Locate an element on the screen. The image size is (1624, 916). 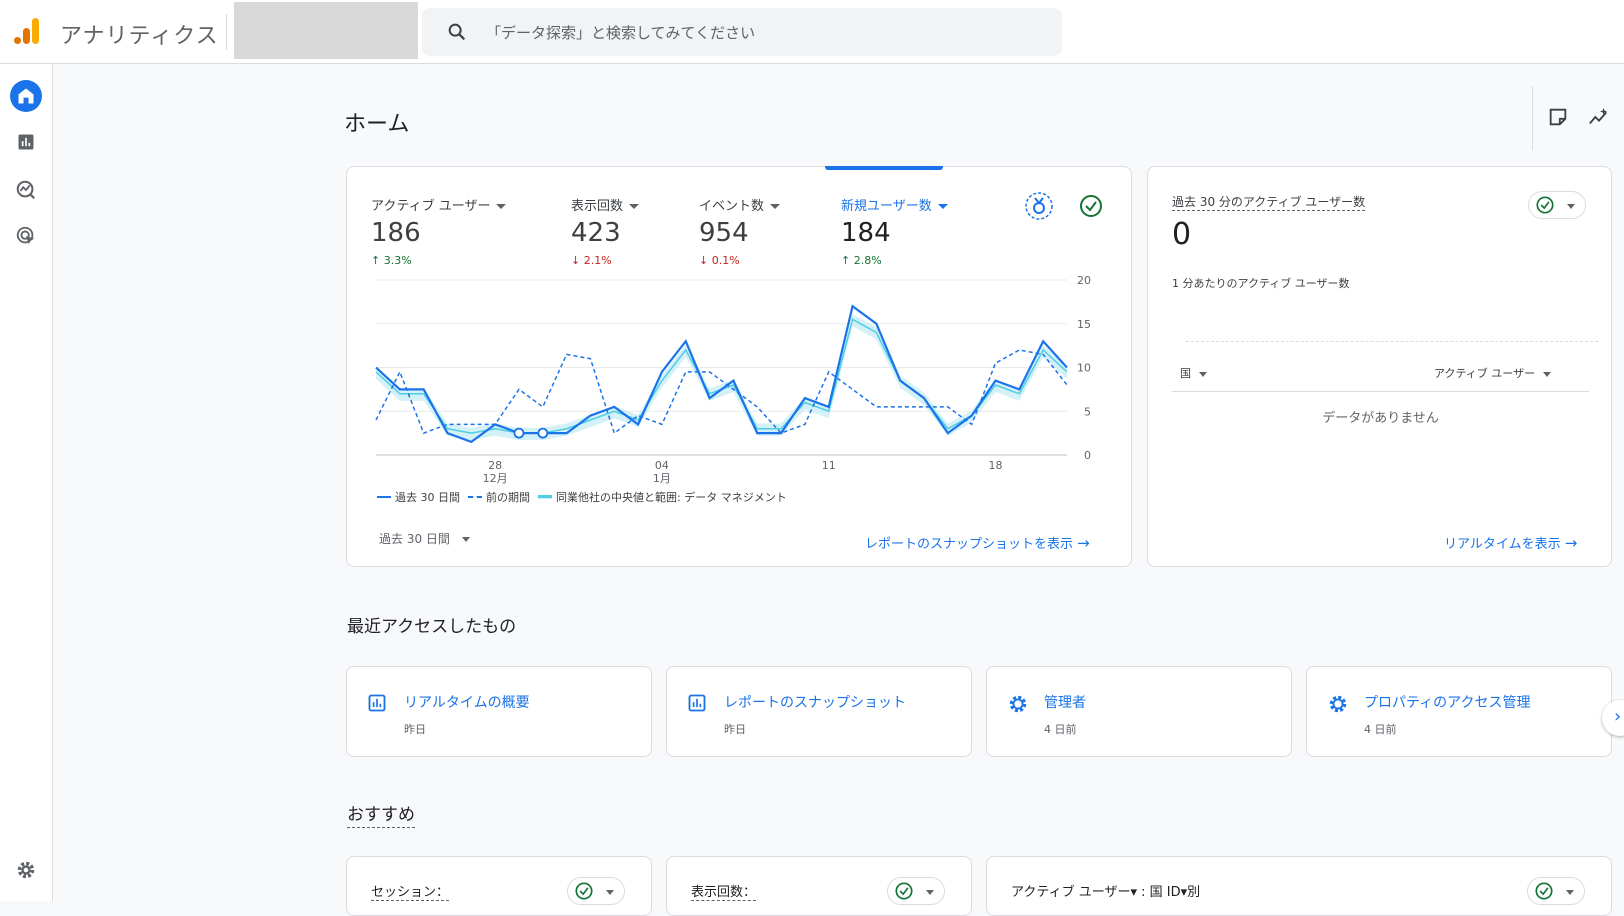
home-icon is located at coordinates (26, 96).